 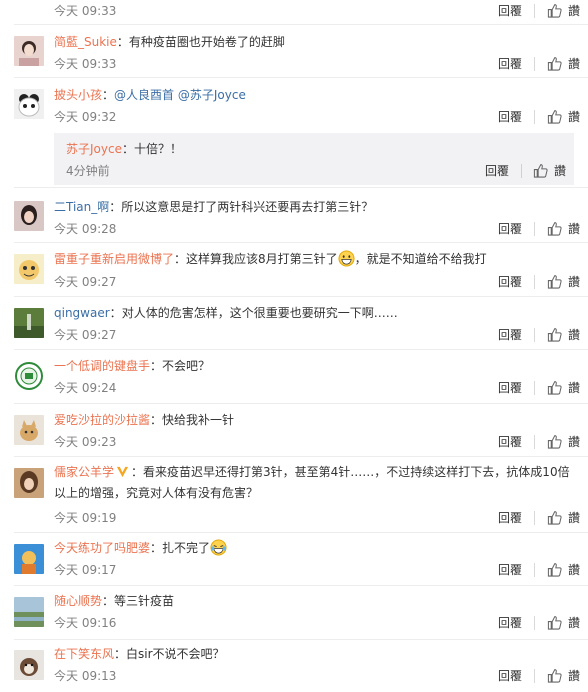 I want to click on reply-line: 苏子Joyce：十倍？！, so click(x=124, y=149).